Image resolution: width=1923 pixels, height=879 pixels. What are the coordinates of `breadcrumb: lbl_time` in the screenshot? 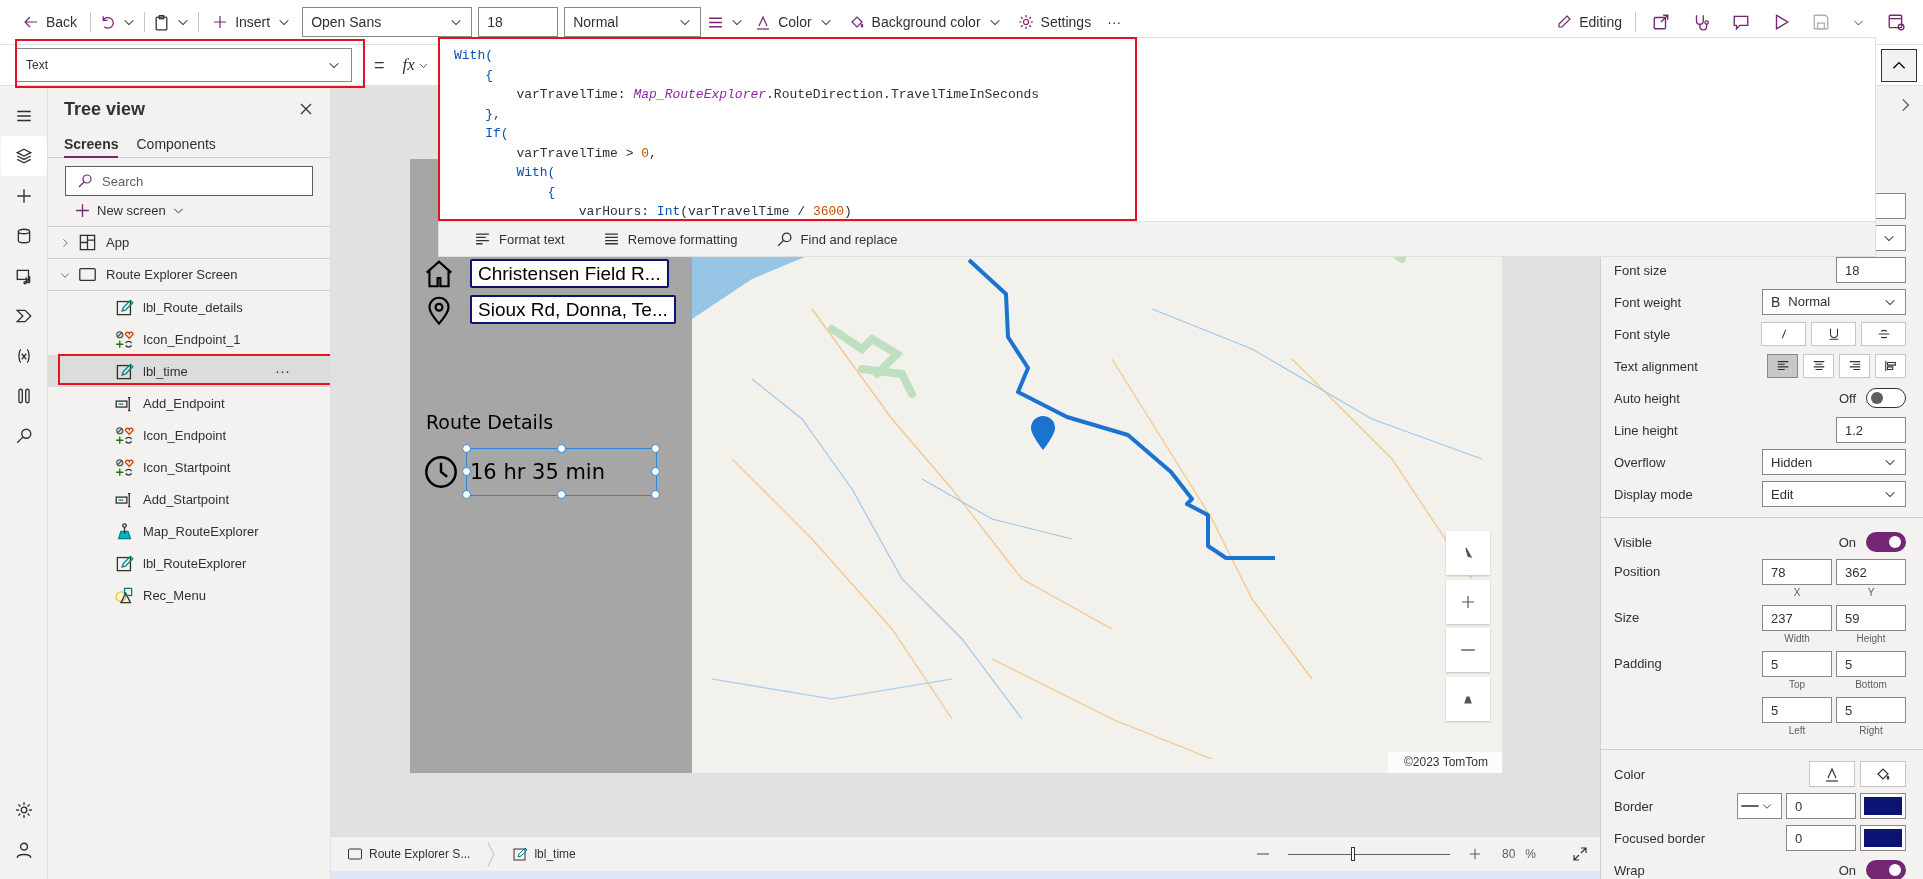 It's located at (544, 854).